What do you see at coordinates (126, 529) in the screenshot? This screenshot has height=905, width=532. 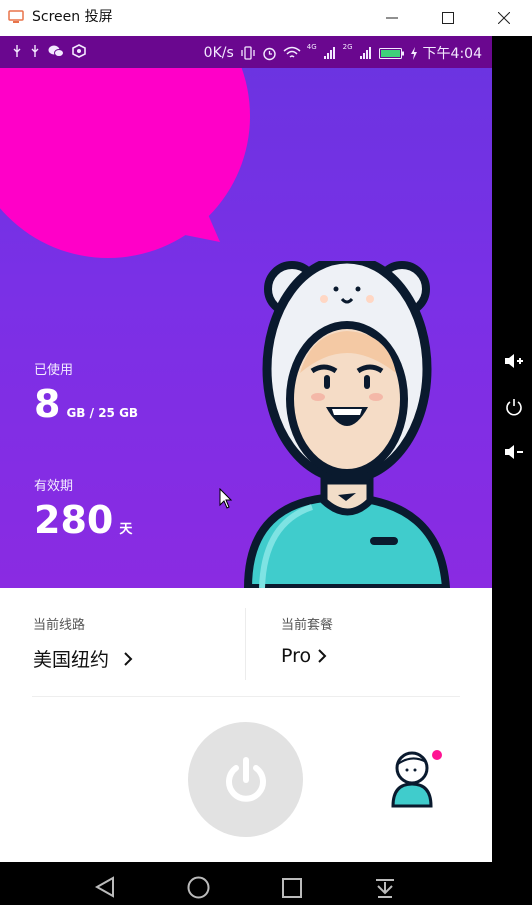 I see `validity-unit: 天` at bounding box center [126, 529].